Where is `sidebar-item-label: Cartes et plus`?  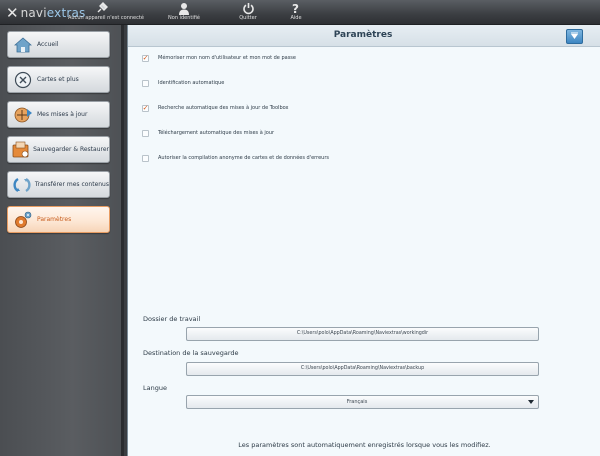 sidebar-item-label: Cartes et plus is located at coordinates (58, 79).